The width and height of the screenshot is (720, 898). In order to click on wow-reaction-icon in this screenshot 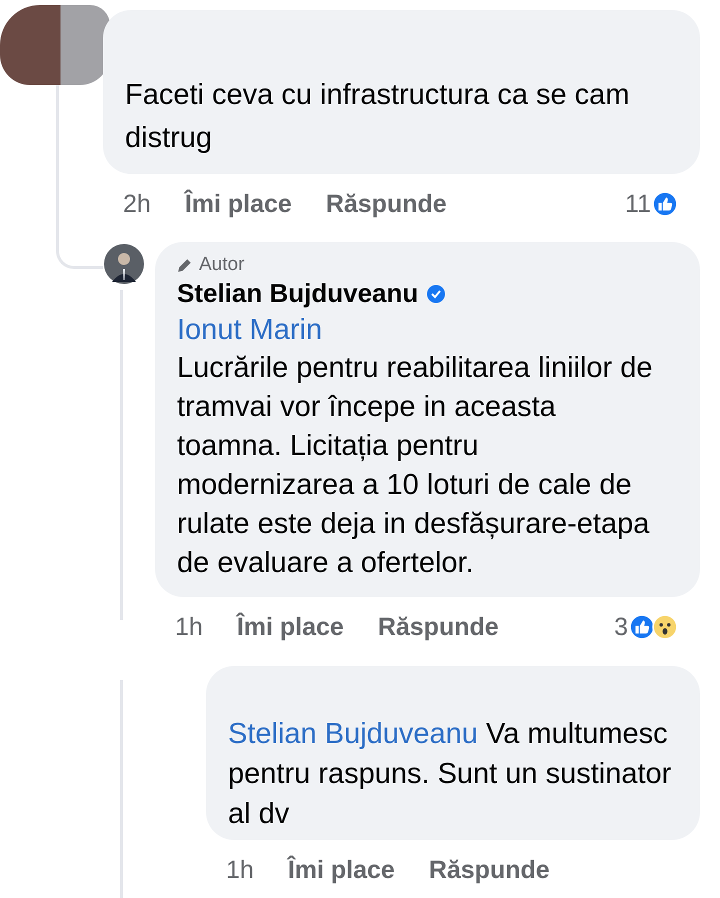, I will do `click(665, 627)`.